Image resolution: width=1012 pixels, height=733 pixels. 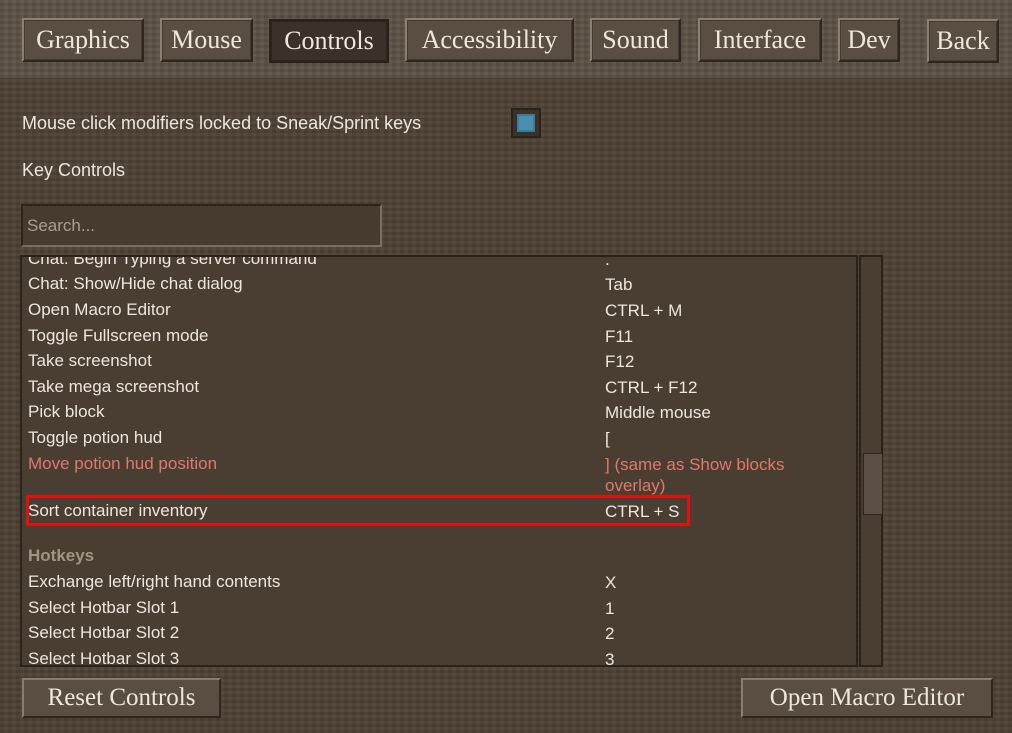 What do you see at coordinates (118, 335) in the screenshot?
I see `keybind-label: Toggle Fullscreen mode` at bounding box center [118, 335].